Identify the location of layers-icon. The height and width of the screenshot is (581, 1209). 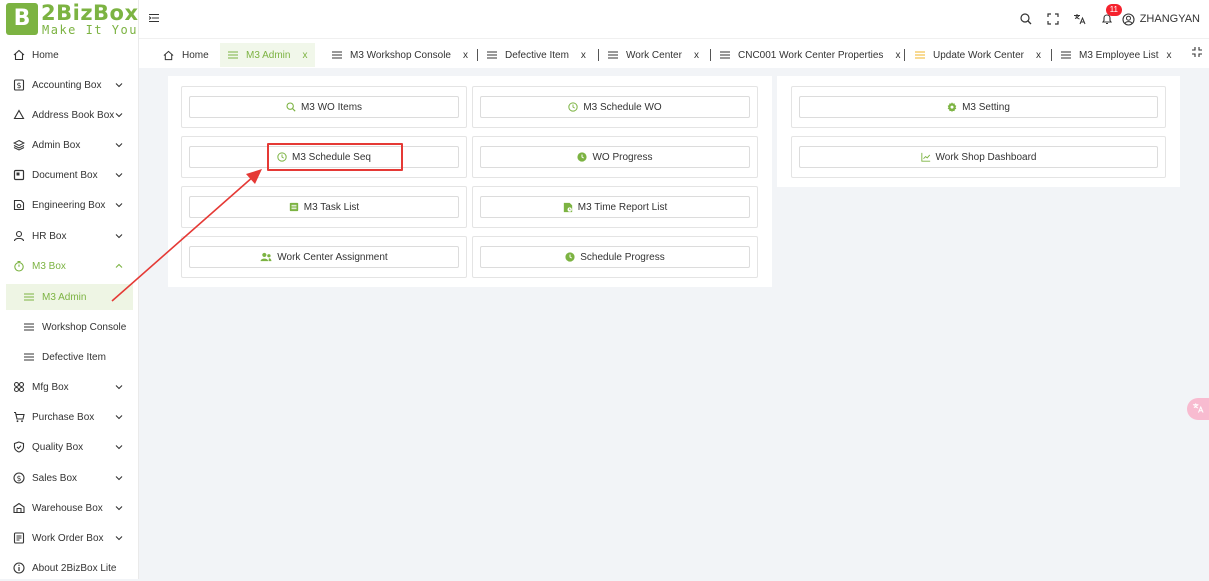
(19, 145).